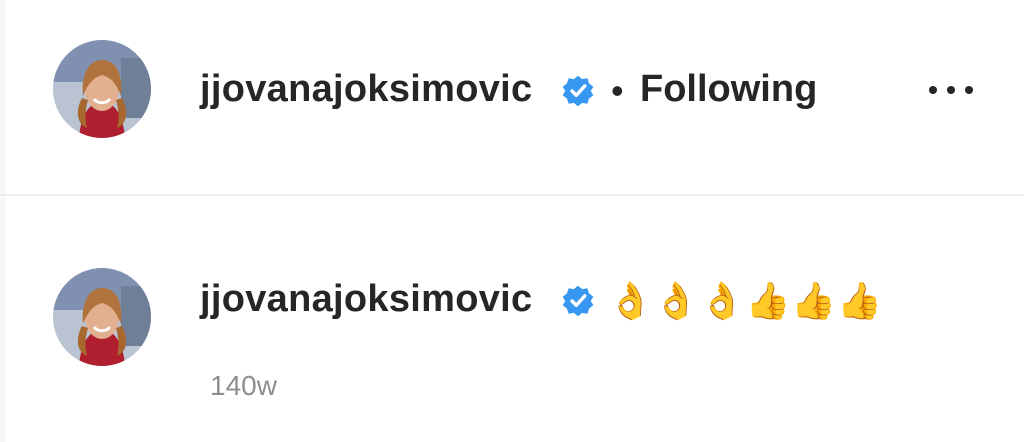  I want to click on more-options-button, so click(951, 90).